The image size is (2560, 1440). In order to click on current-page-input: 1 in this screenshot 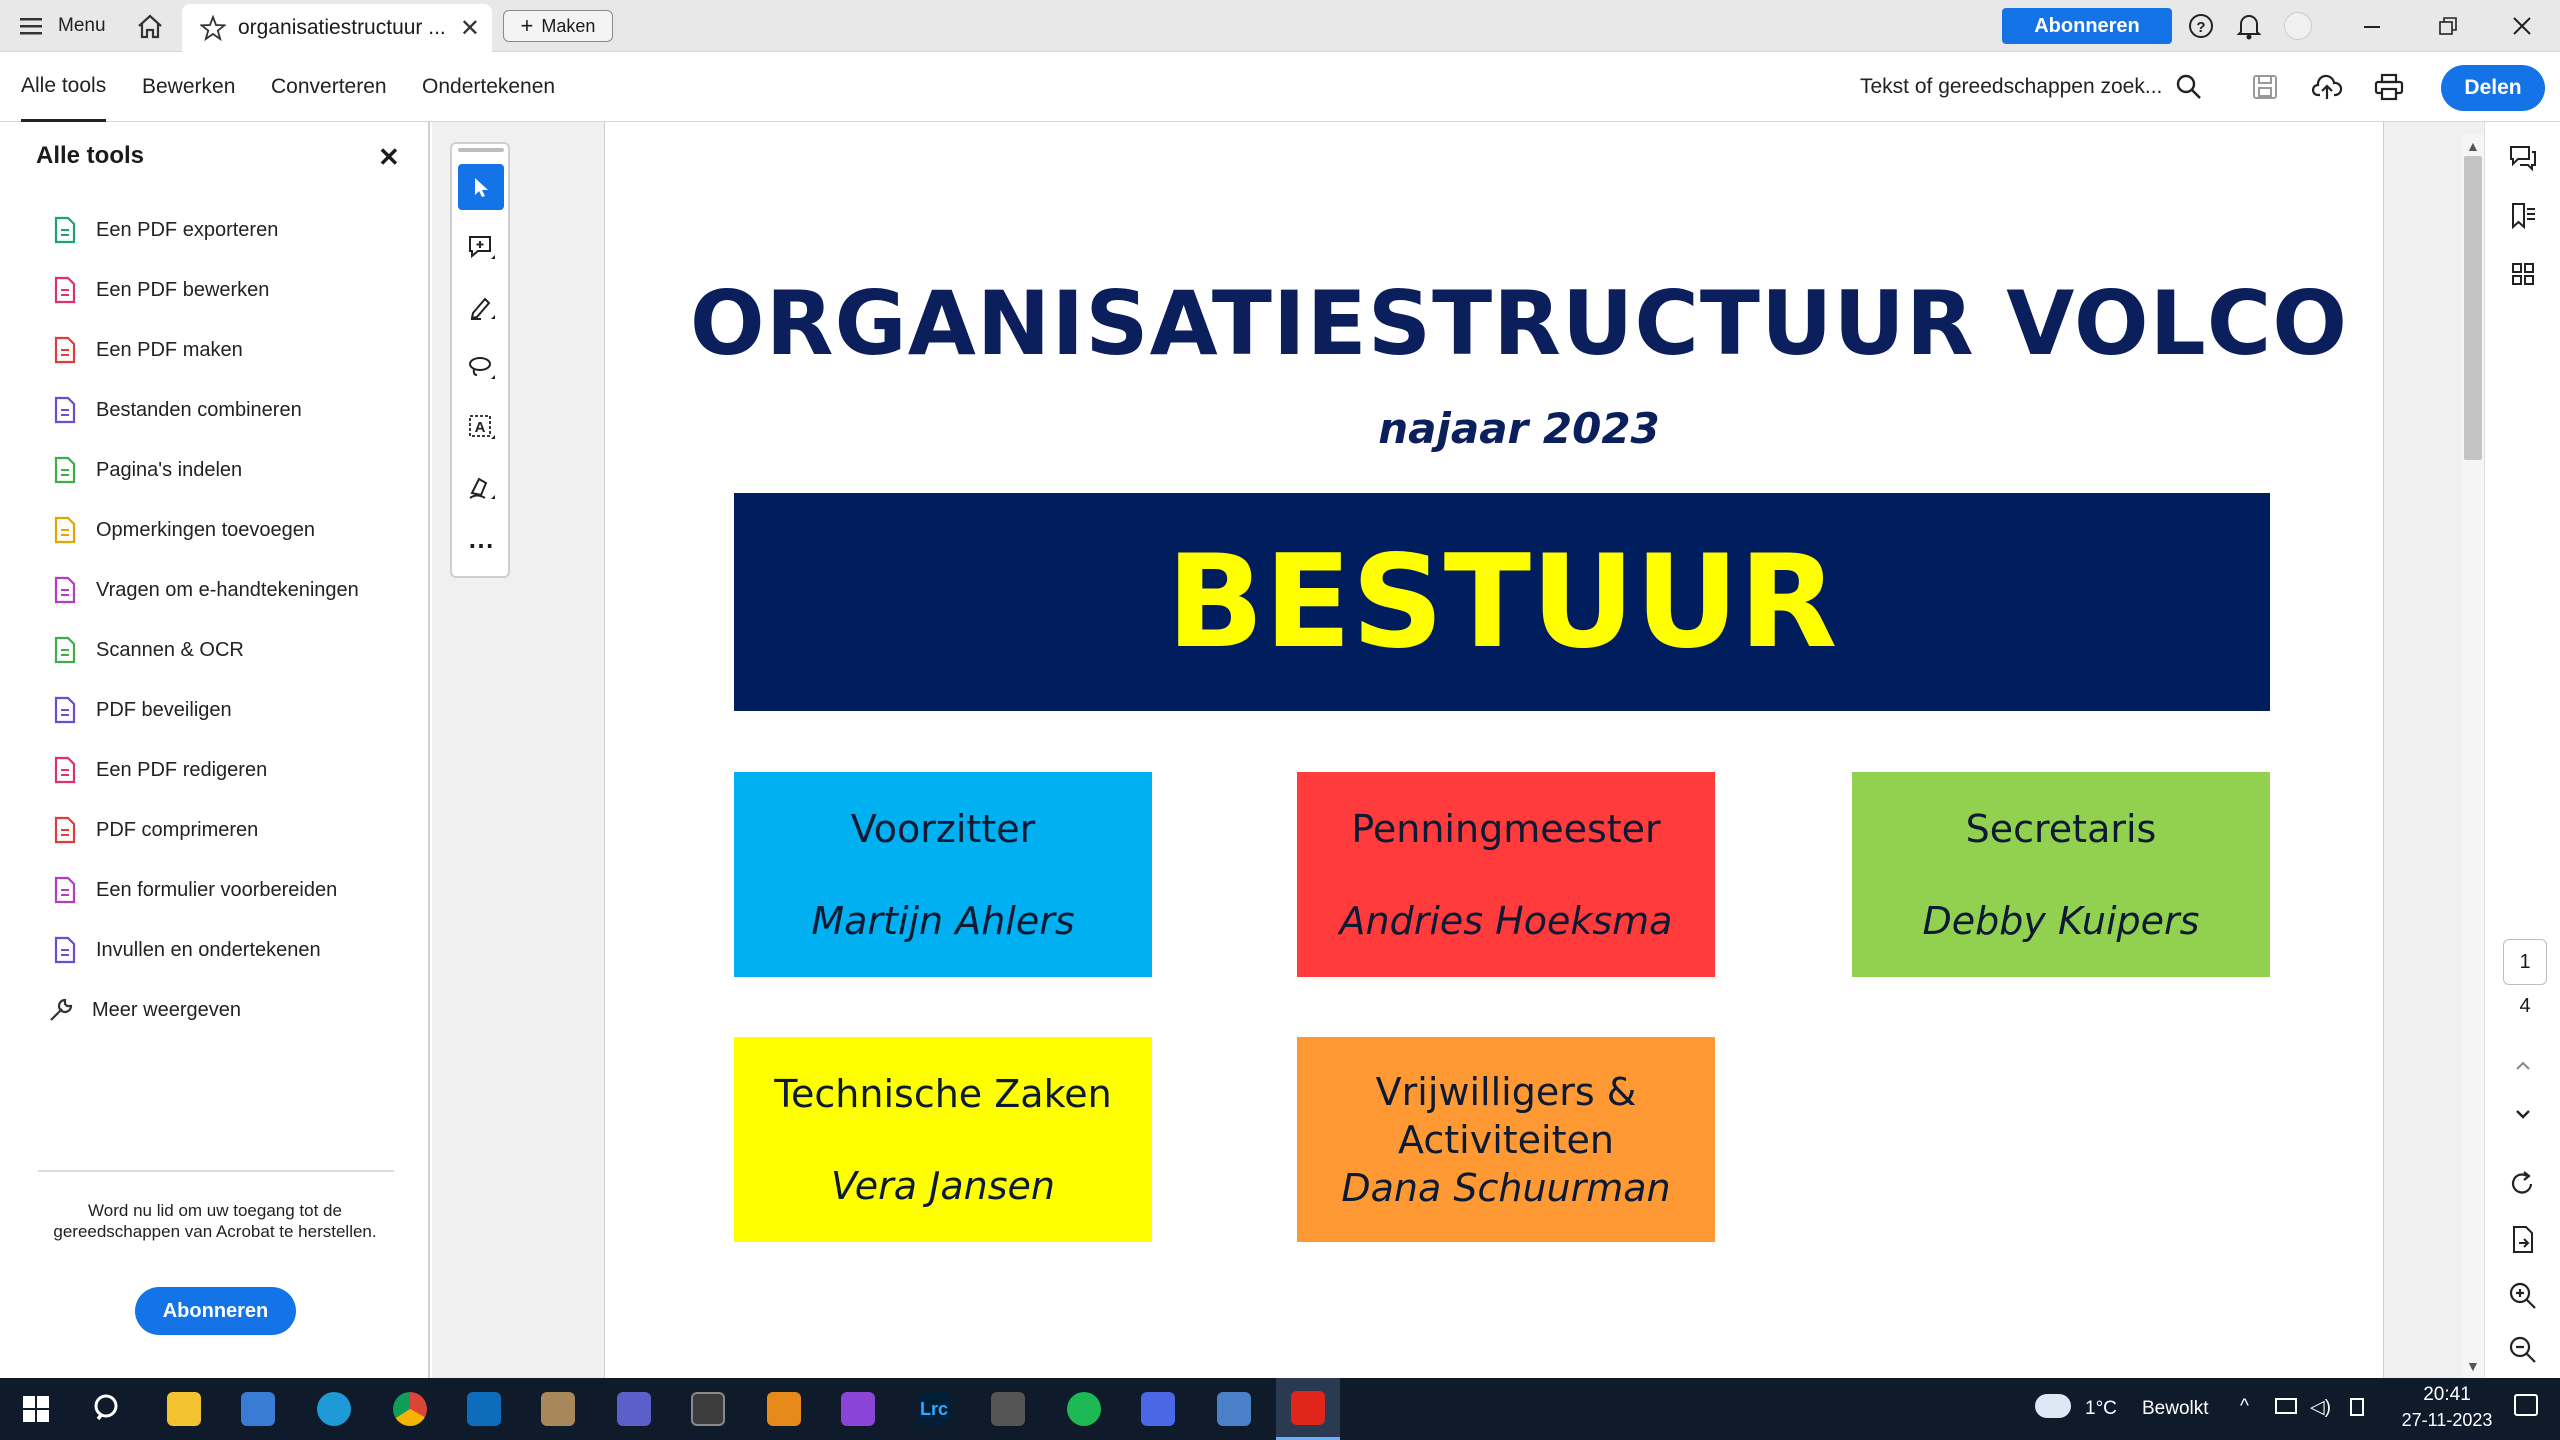, I will do `click(2525, 962)`.